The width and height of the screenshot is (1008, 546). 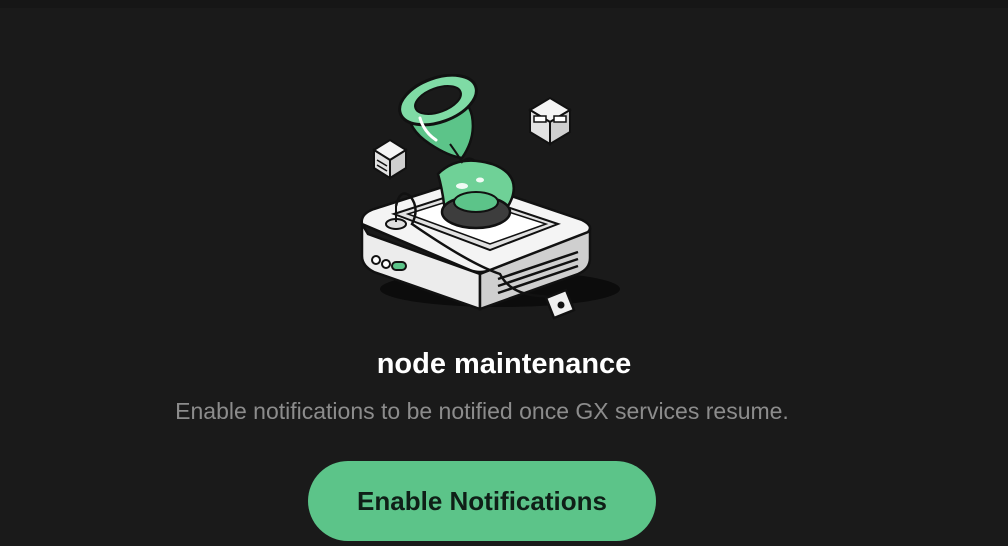 What do you see at coordinates (482, 501) in the screenshot?
I see `enable-notifications-button: Enable Notifications` at bounding box center [482, 501].